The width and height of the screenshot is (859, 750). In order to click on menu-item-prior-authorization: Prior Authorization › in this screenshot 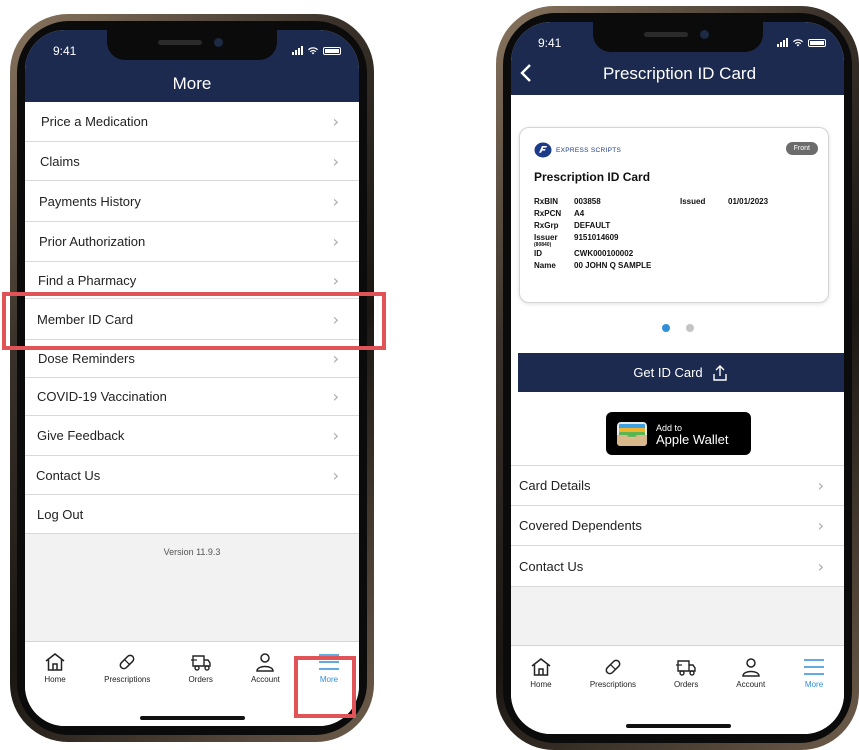, I will do `click(192, 242)`.